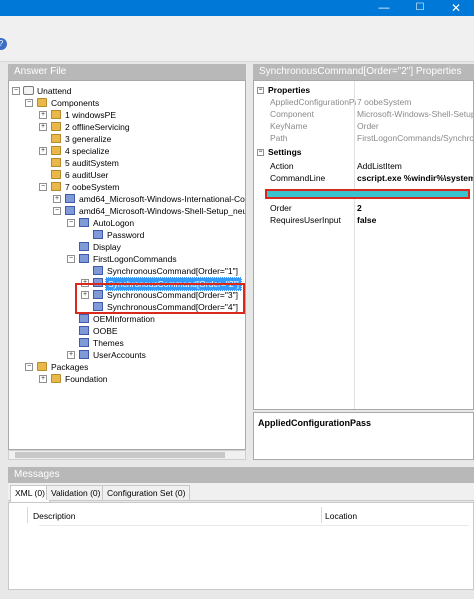 The width and height of the screenshot is (474, 599). Describe the element at coordinates (384, 102) in the screenshot. I see `property-value: 7 oobeSystem` at that location.